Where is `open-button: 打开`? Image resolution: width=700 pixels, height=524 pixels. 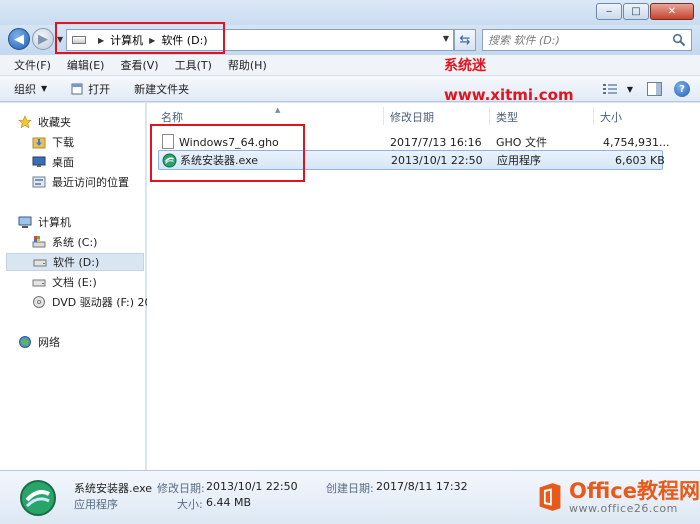
open-button: 打开 is located at coordinates (90, 89).